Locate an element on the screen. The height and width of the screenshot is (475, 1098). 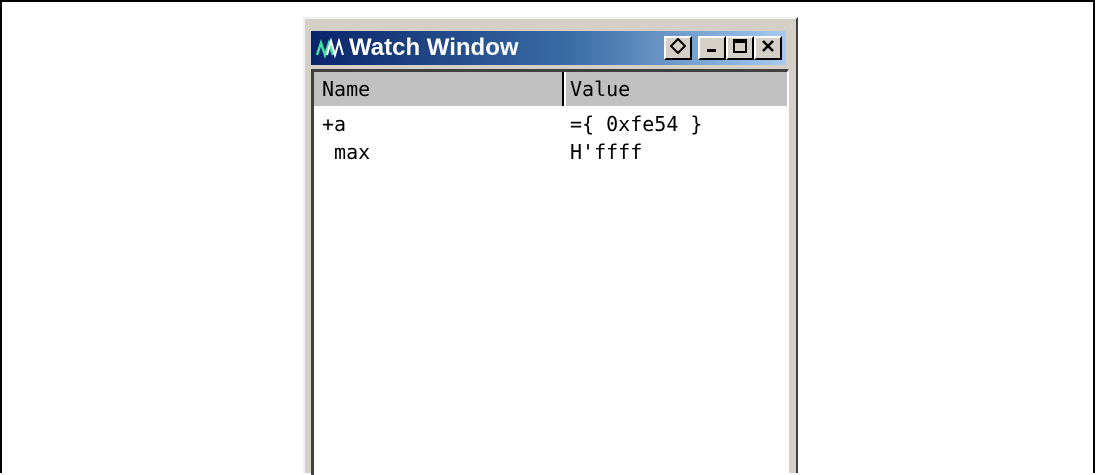
maximize-icon is located at coordinates (740, 48).